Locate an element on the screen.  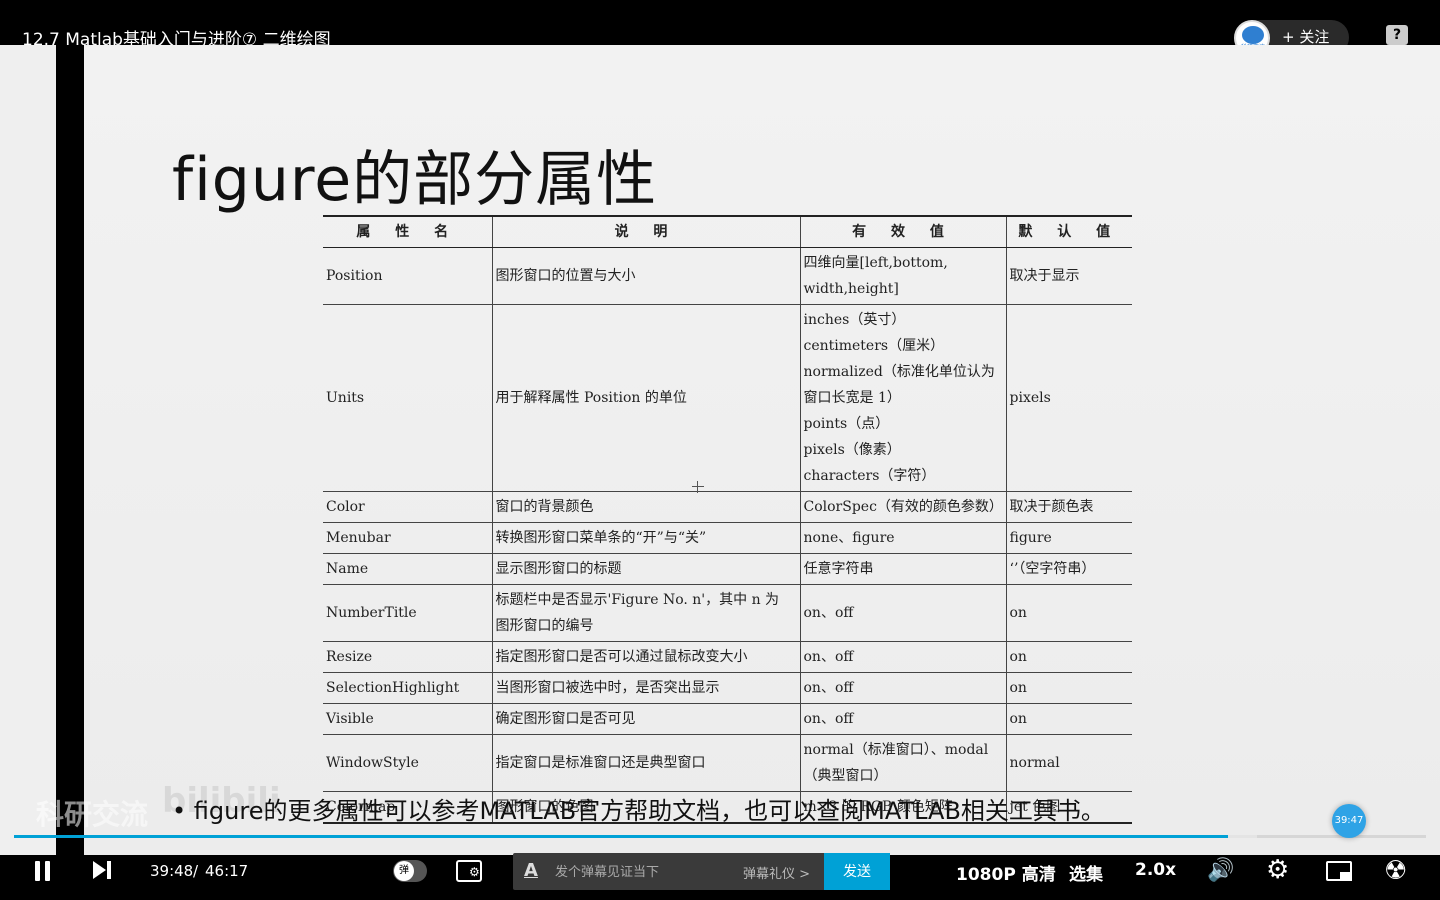
table-header-row: 属 性 名 说 明 有 效 值 默 认 值 is located at coordinates (727, 231).